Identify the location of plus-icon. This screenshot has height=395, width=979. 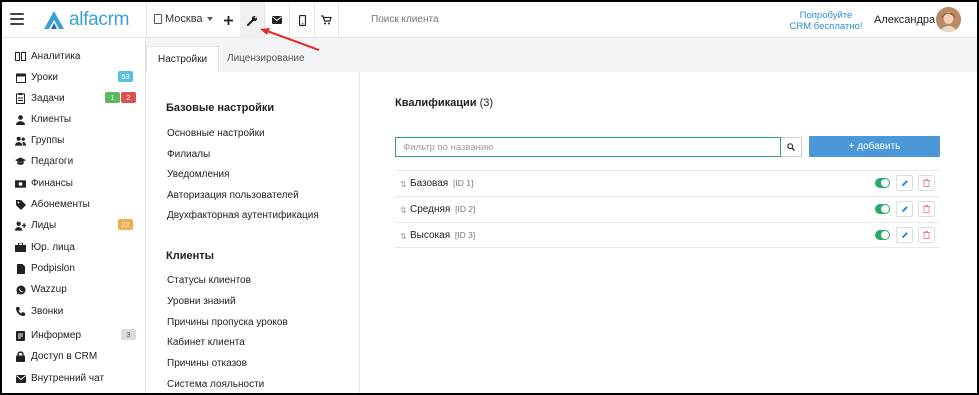
(228, 20).